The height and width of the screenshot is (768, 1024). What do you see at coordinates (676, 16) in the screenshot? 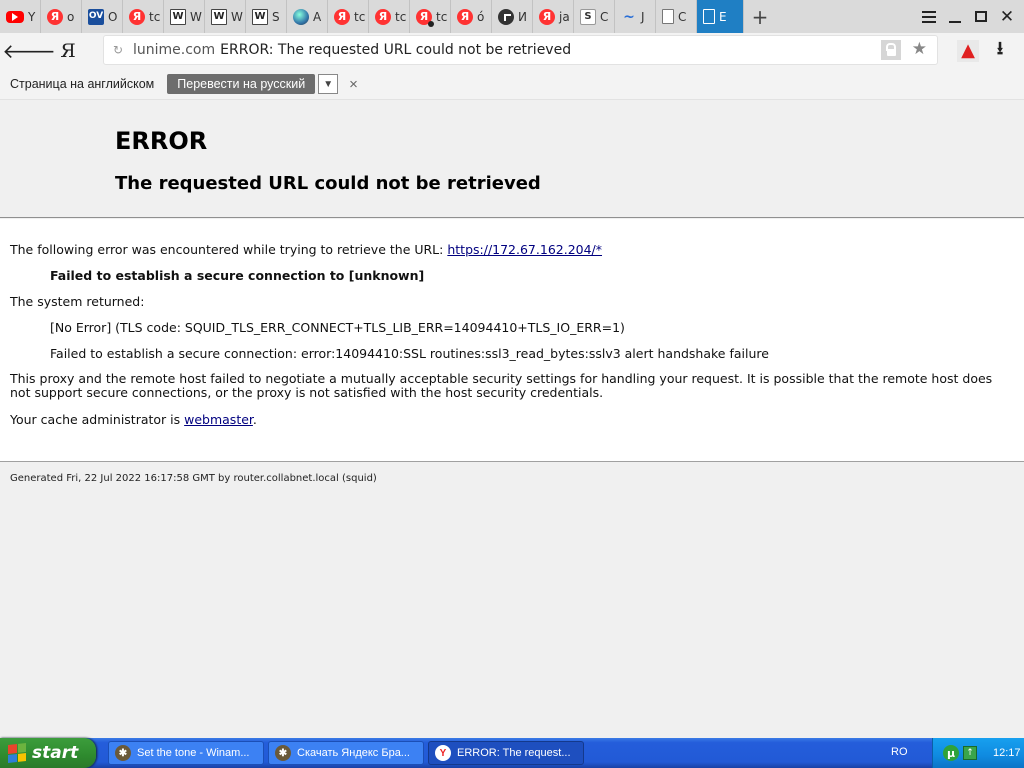
I see `tab: C` at bounding box center [676, 16].